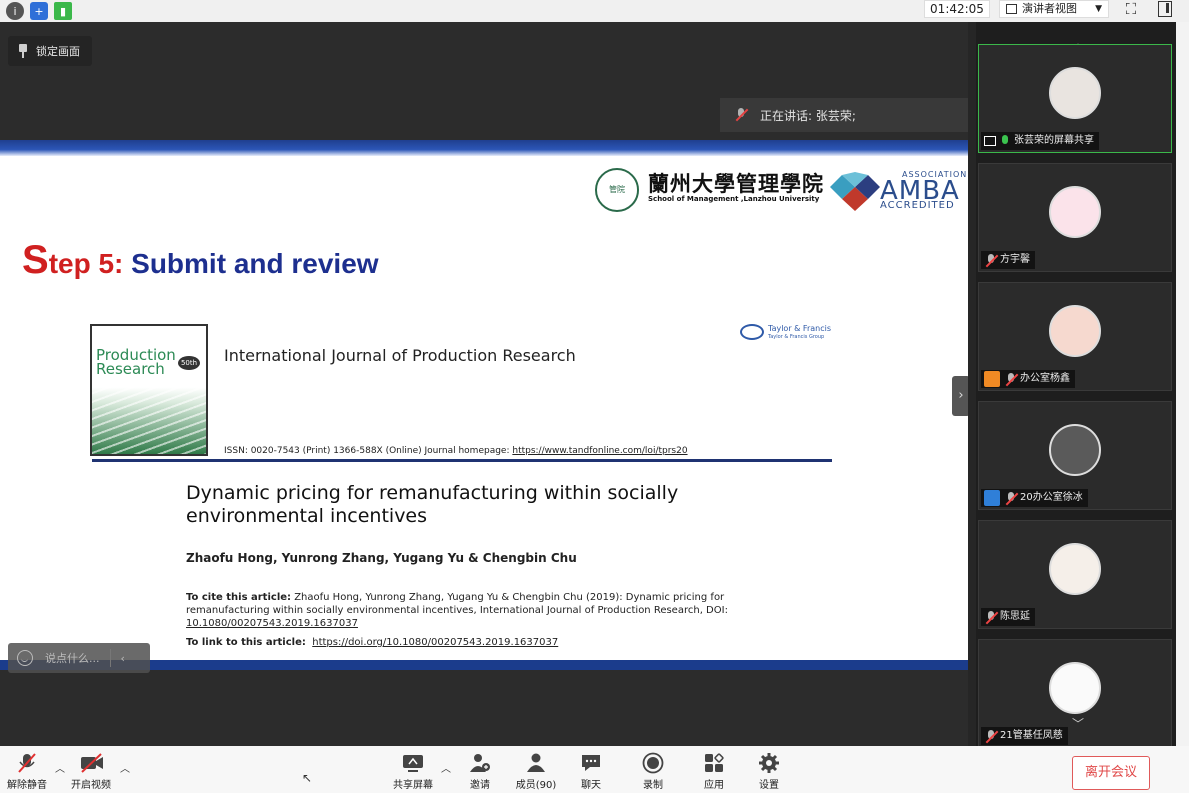  I want to click on apps-button: 应用, so click(714, 771).